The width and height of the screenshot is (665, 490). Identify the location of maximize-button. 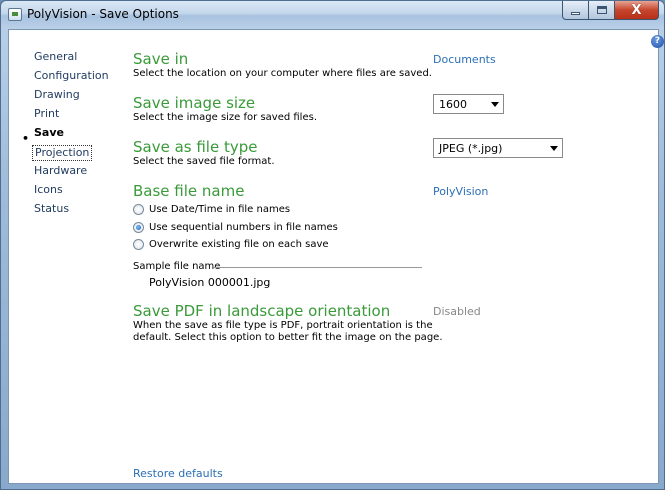
(602, 10).